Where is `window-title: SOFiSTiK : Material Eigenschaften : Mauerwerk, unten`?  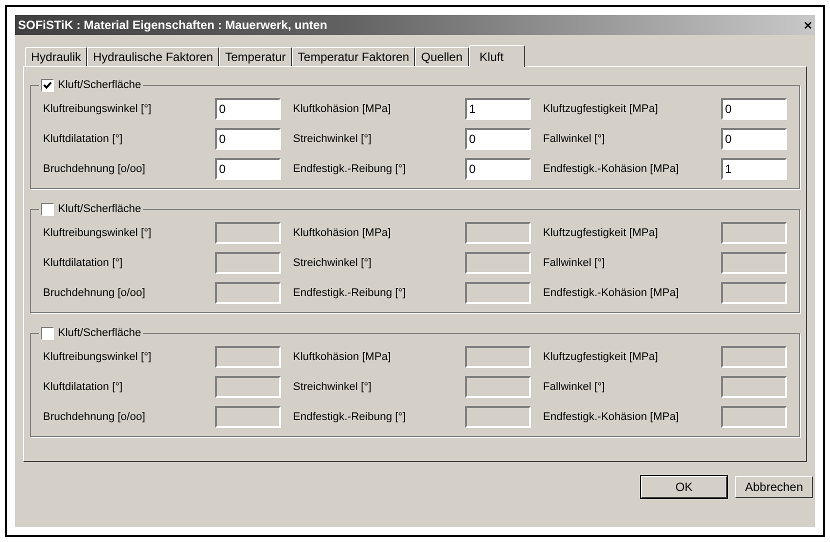
window-title: SOFiSTiK : Material Eigenschaften : Mauerwerk, unten is located at coordinates (173, 25).